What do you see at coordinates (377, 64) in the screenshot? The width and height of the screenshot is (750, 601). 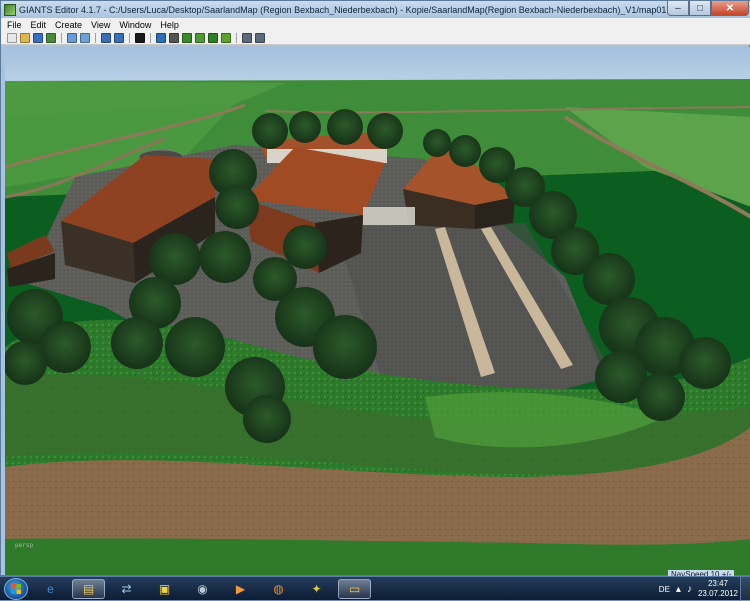 I see `sky` at bounding box center [377, 64].